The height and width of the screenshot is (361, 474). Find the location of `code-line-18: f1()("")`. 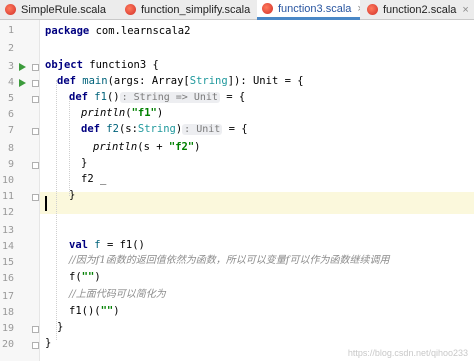

code-line-18: f1()("") is located at coordinates (94, 311).